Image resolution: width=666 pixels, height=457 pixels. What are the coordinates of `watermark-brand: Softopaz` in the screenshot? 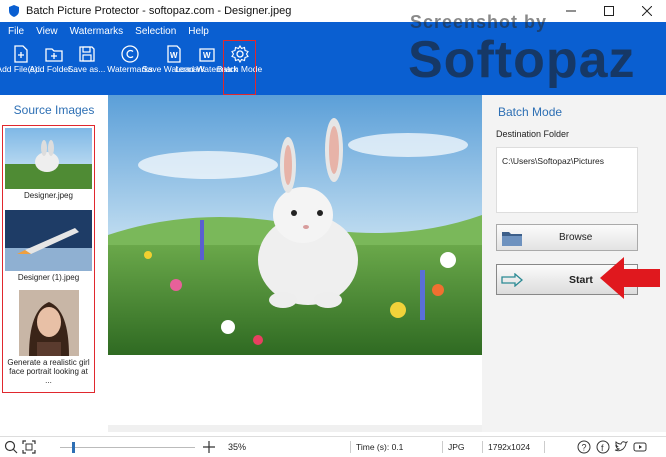 It's located at (522, 60).